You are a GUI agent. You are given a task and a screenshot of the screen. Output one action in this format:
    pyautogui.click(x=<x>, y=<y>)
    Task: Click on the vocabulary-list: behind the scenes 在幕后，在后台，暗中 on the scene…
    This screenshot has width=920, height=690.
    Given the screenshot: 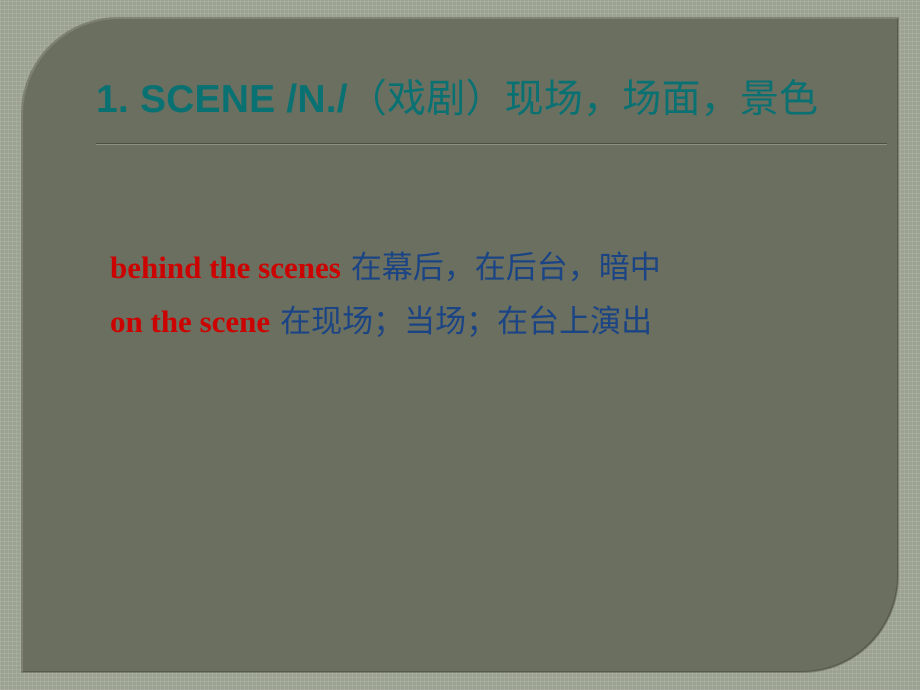 What is the action you would take?
    pyautogui.click(x=504, y=302)
    